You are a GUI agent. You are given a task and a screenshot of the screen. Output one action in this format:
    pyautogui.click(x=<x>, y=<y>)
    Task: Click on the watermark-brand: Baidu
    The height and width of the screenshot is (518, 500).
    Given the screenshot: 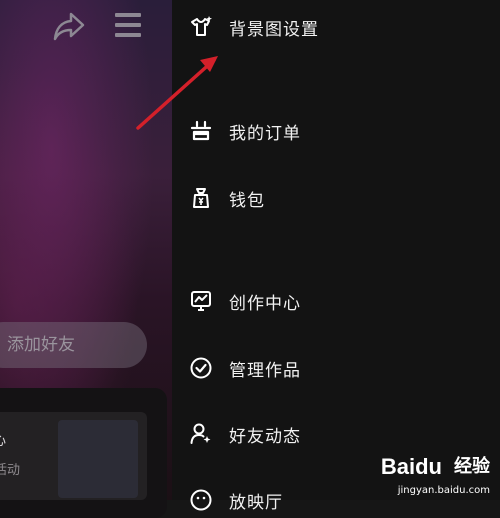 What is the action you would take?
    pyautogui.click(x=411, y=466)
    